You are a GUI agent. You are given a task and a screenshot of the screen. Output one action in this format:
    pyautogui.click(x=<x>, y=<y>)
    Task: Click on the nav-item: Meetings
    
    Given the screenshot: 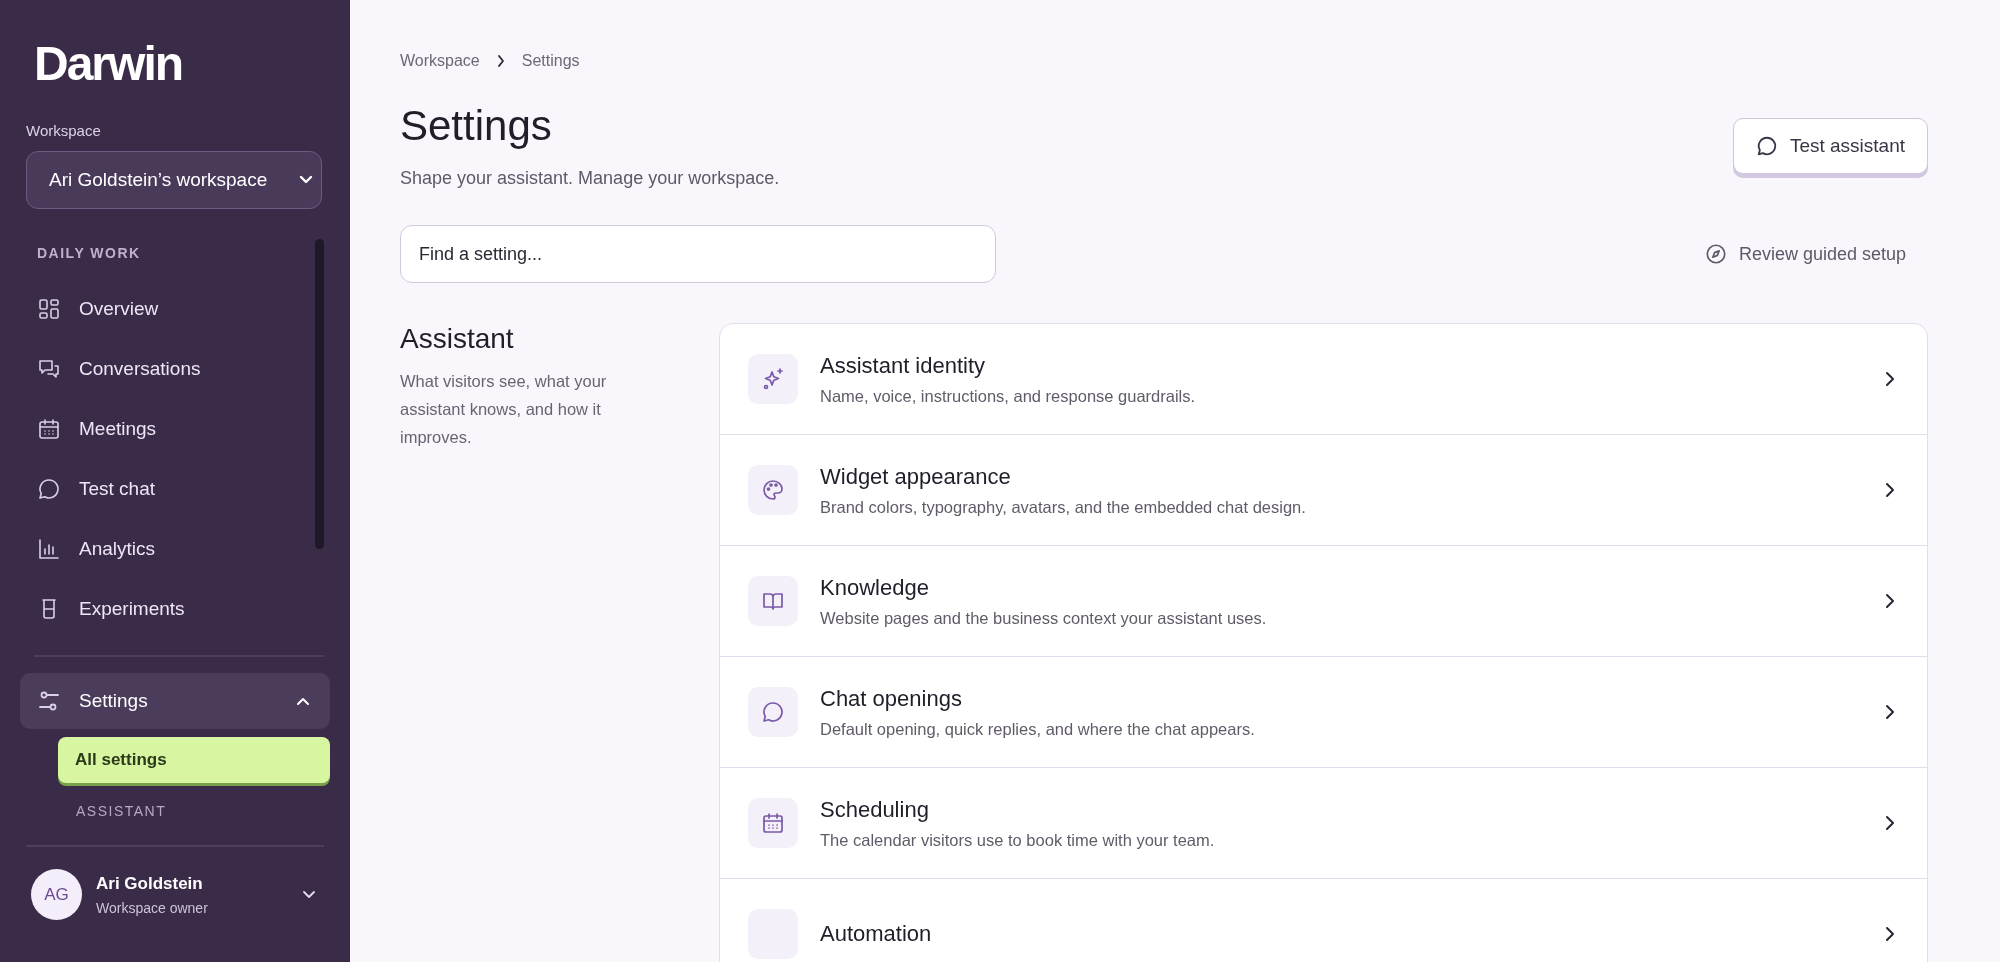 What is the action you would take?
    pyautogui.click(x=167, y=429)
    